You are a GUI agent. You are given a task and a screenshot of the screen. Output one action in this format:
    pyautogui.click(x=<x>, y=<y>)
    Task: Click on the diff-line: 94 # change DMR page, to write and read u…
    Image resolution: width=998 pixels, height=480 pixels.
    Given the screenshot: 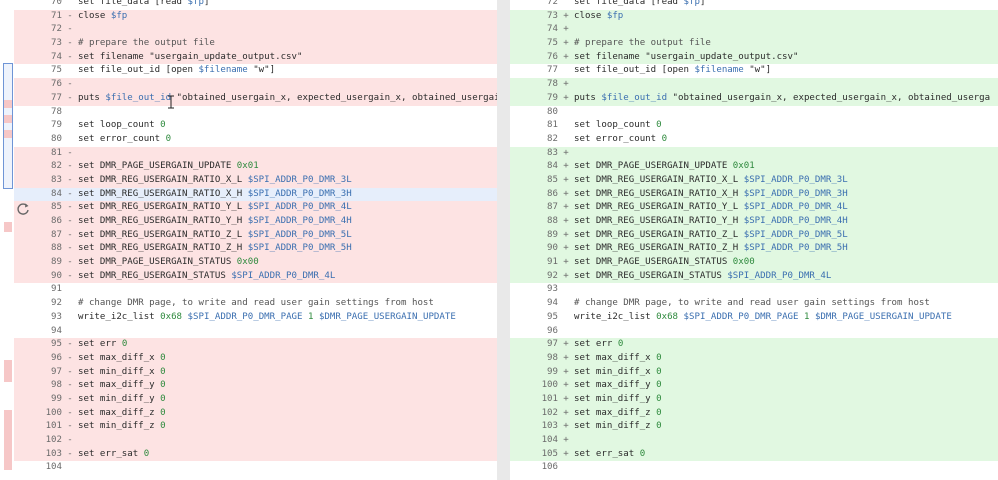 What is the action you would take?
    pyautogui.click(x=754, y=304)
    